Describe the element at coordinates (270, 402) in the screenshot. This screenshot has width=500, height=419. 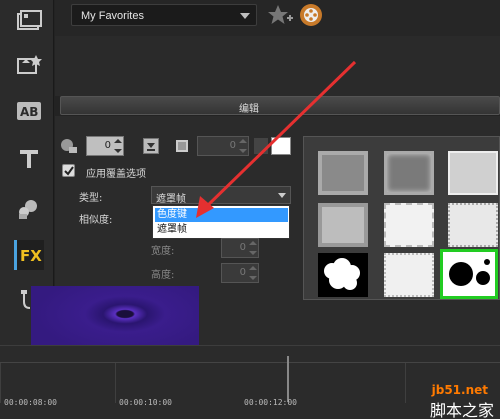
I see `timecode: 00:00:12:00` at that location.